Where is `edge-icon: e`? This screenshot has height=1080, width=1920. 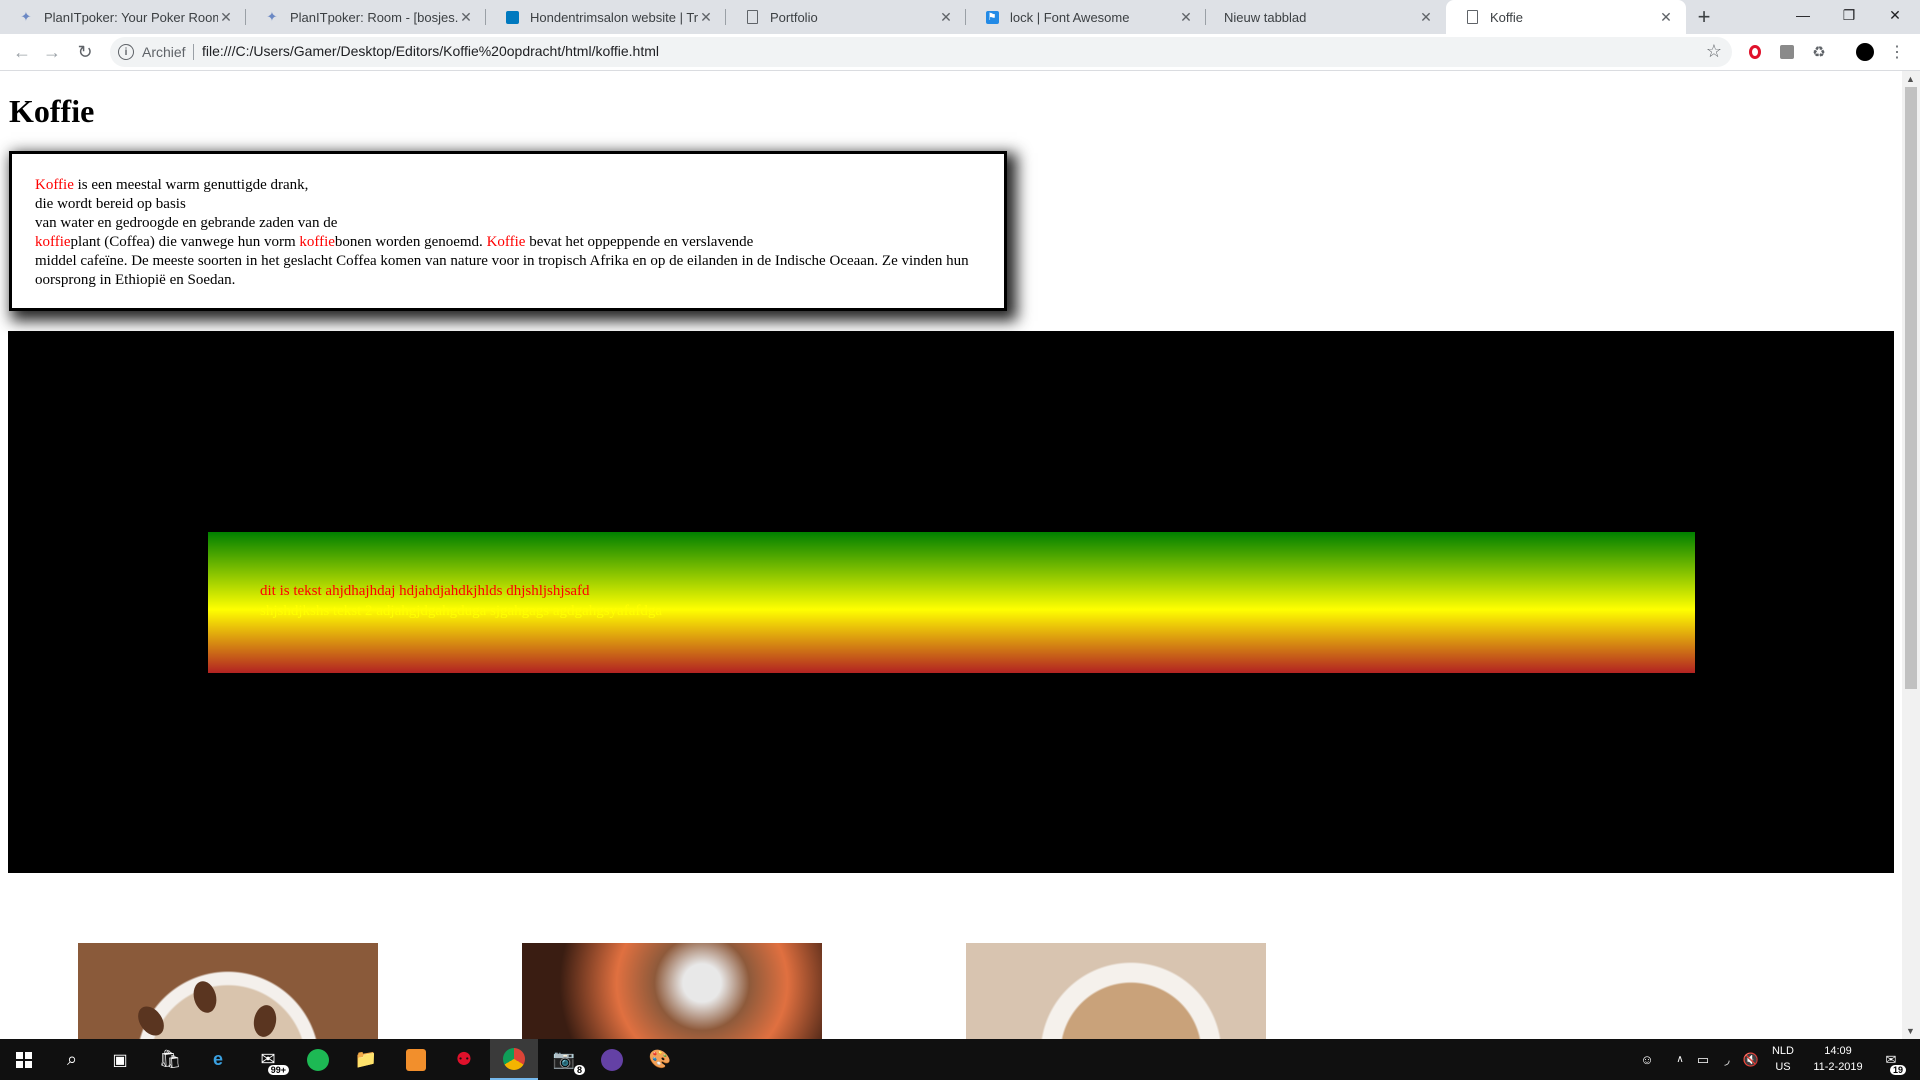
edge-icon: e is located at coordinates (218, 1059).